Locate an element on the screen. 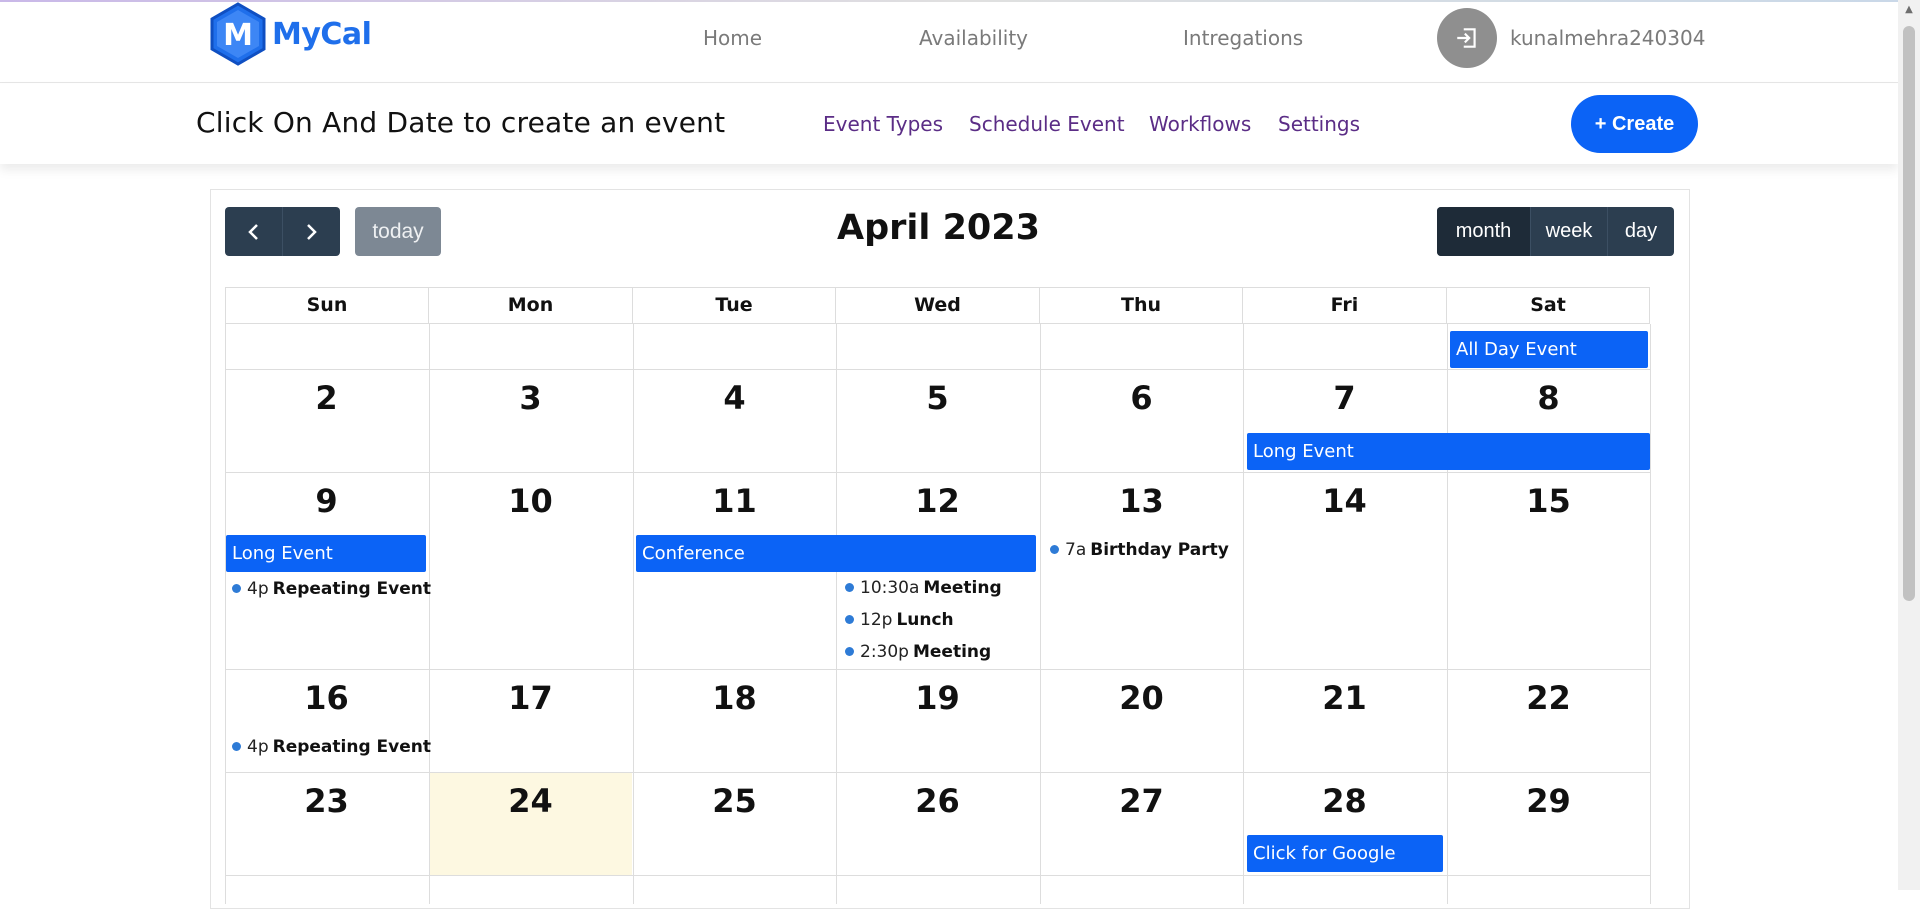  day-number: 28 is located at coordinates (1344, 801).